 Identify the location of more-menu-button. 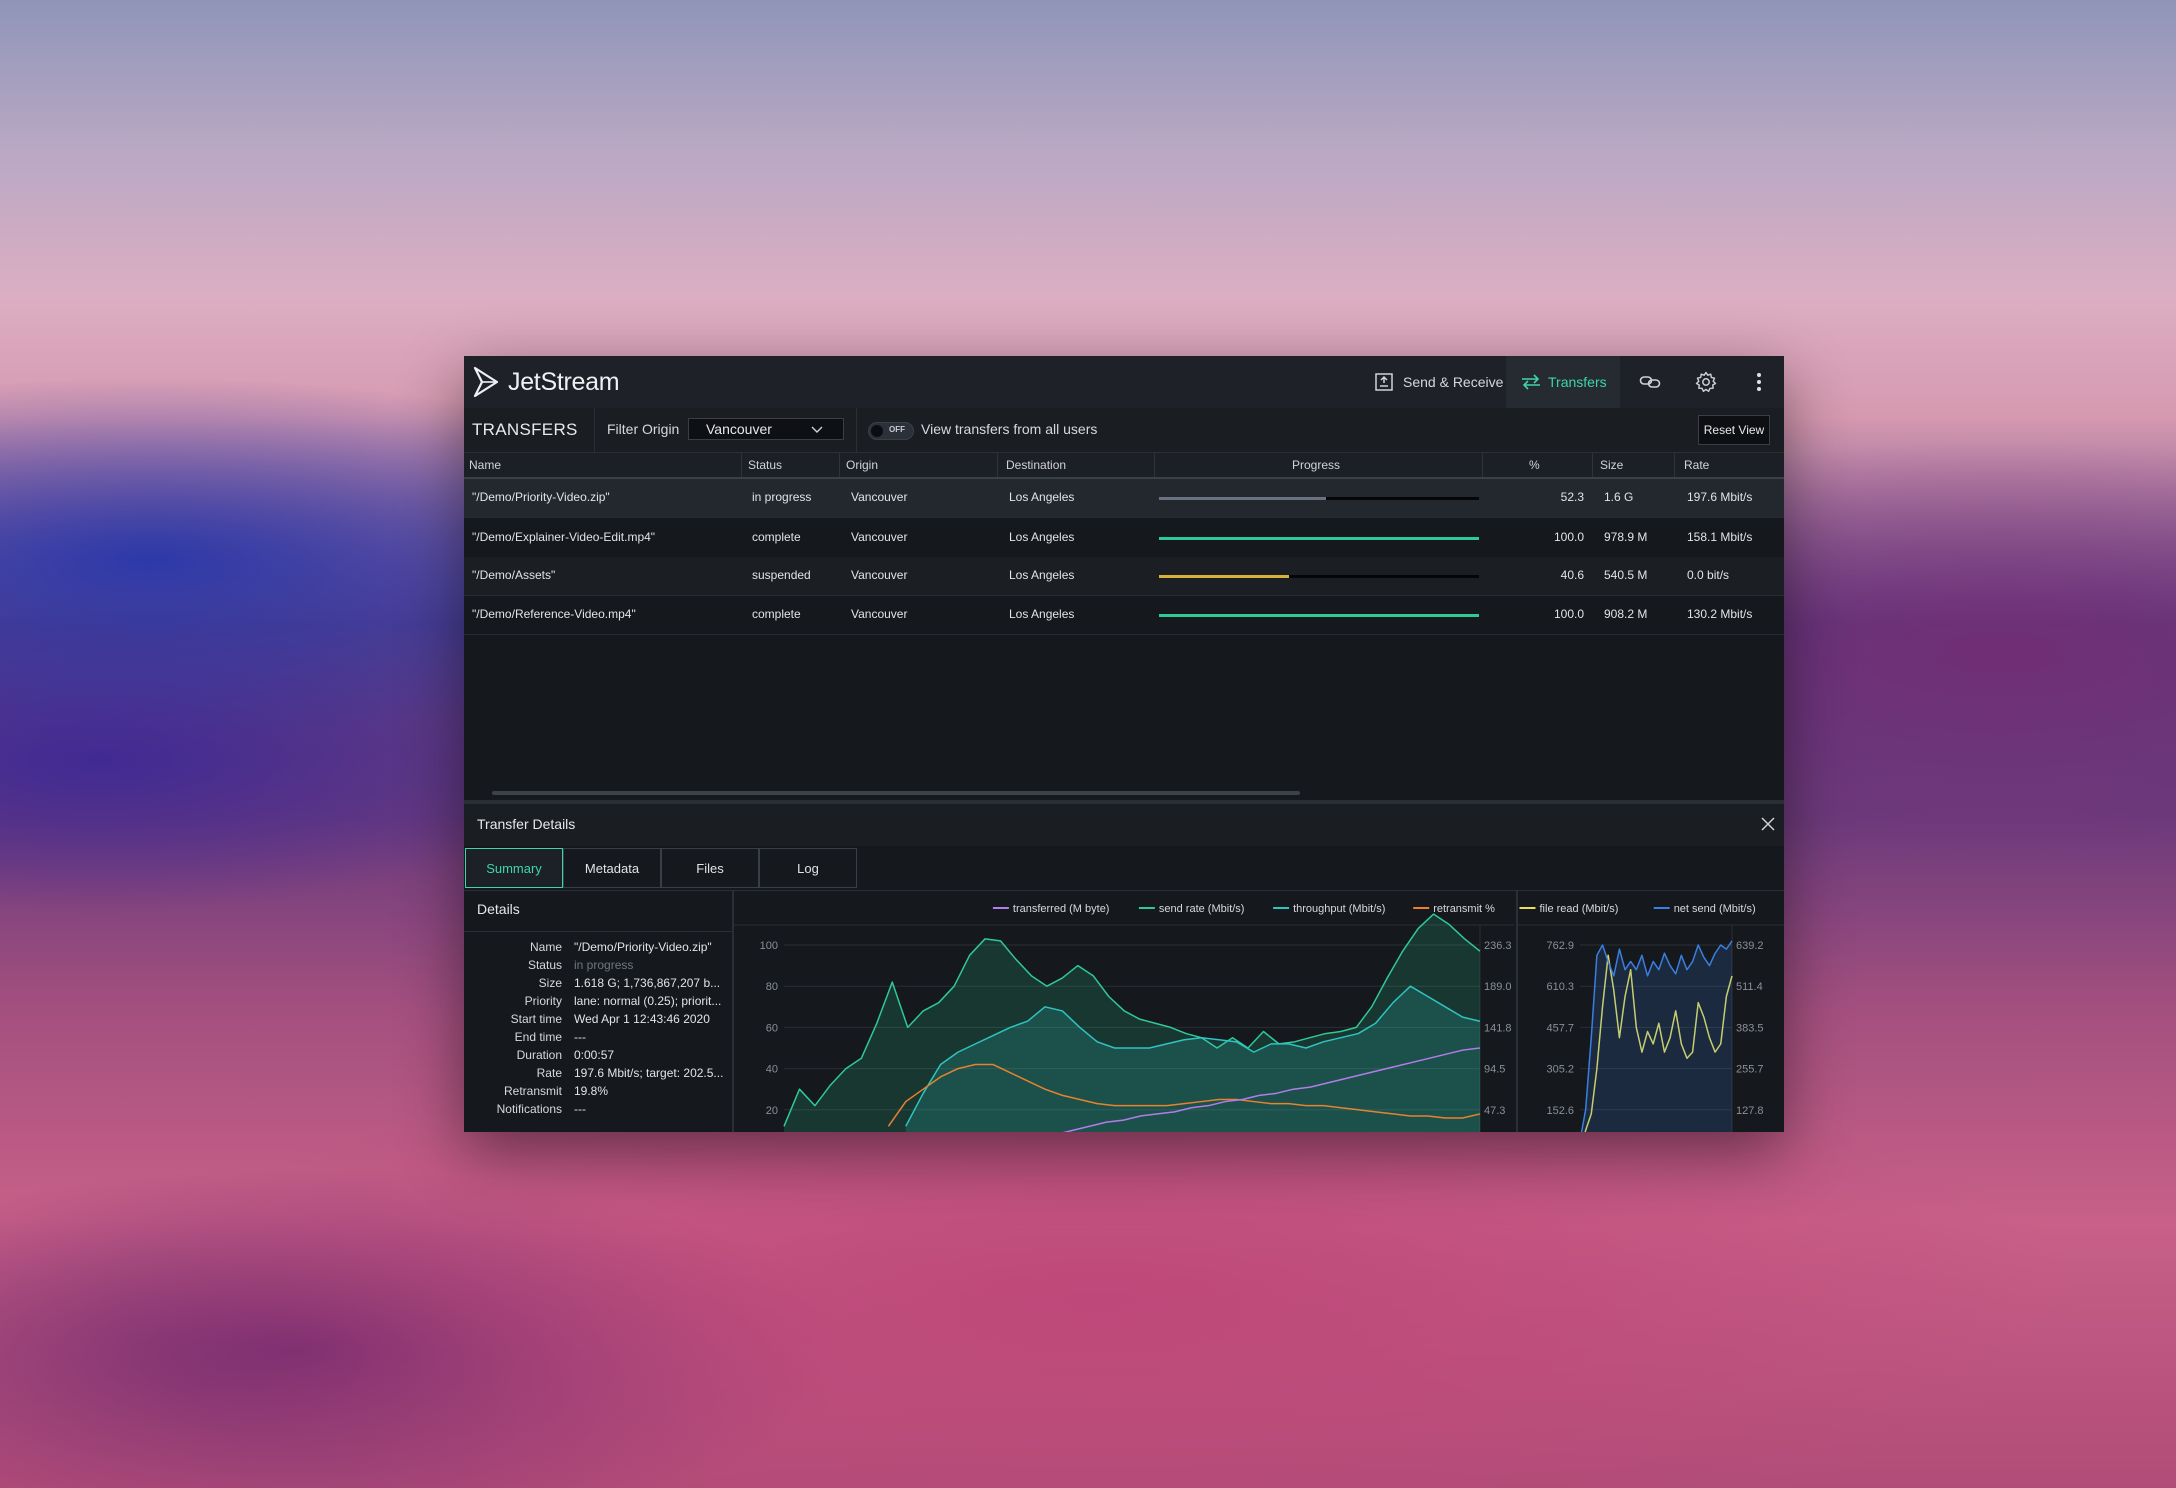
(1759, 382).